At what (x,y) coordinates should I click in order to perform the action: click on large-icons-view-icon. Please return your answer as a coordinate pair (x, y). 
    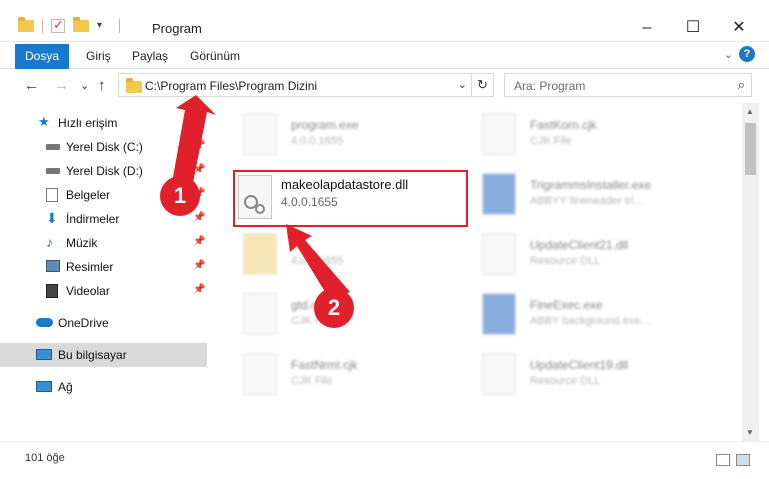
    Looking at the image, I should click on (743, 460).